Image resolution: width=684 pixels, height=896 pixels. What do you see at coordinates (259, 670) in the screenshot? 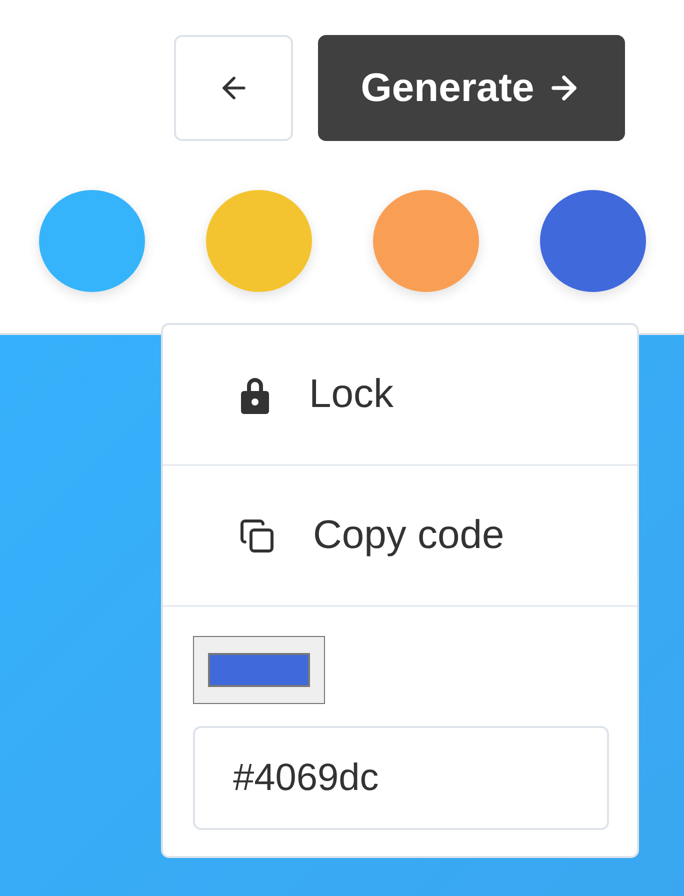
I see `color-picker` at bounding box center [259, 670].